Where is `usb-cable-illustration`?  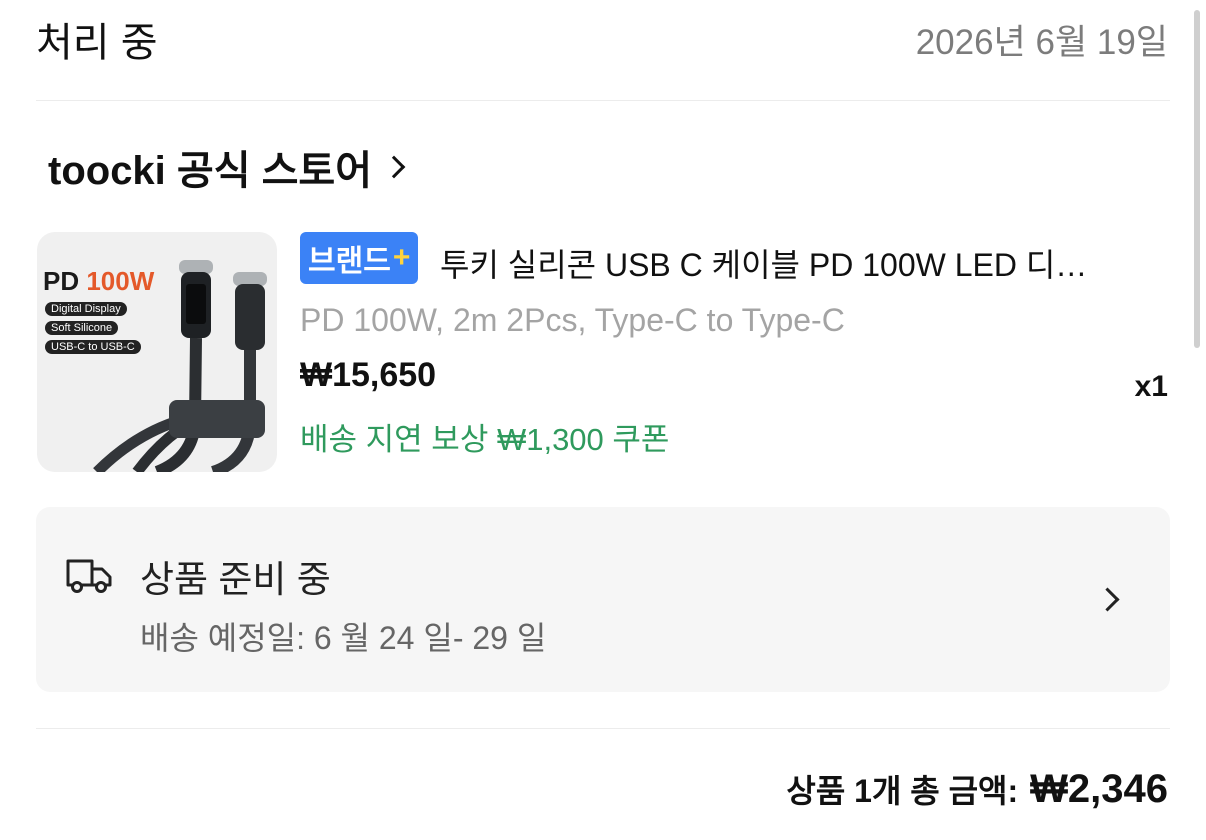
usb-cable-illustration is located at coordinates (180, 366).